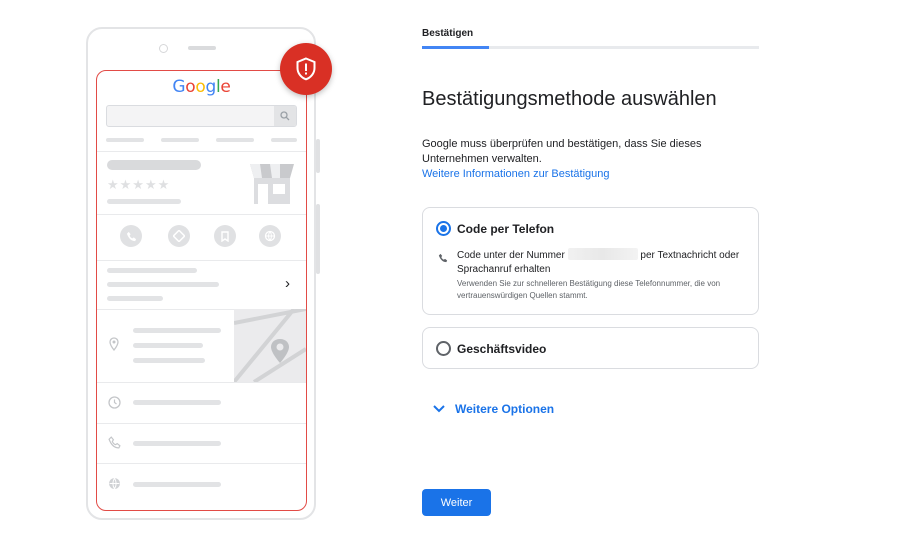 This screenshot has height=538, width=924. I want to click on shield-alert-icon, so click(306, 69).